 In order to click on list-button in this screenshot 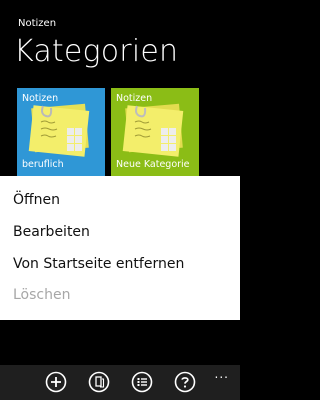, I will do `click(142, 382)`.